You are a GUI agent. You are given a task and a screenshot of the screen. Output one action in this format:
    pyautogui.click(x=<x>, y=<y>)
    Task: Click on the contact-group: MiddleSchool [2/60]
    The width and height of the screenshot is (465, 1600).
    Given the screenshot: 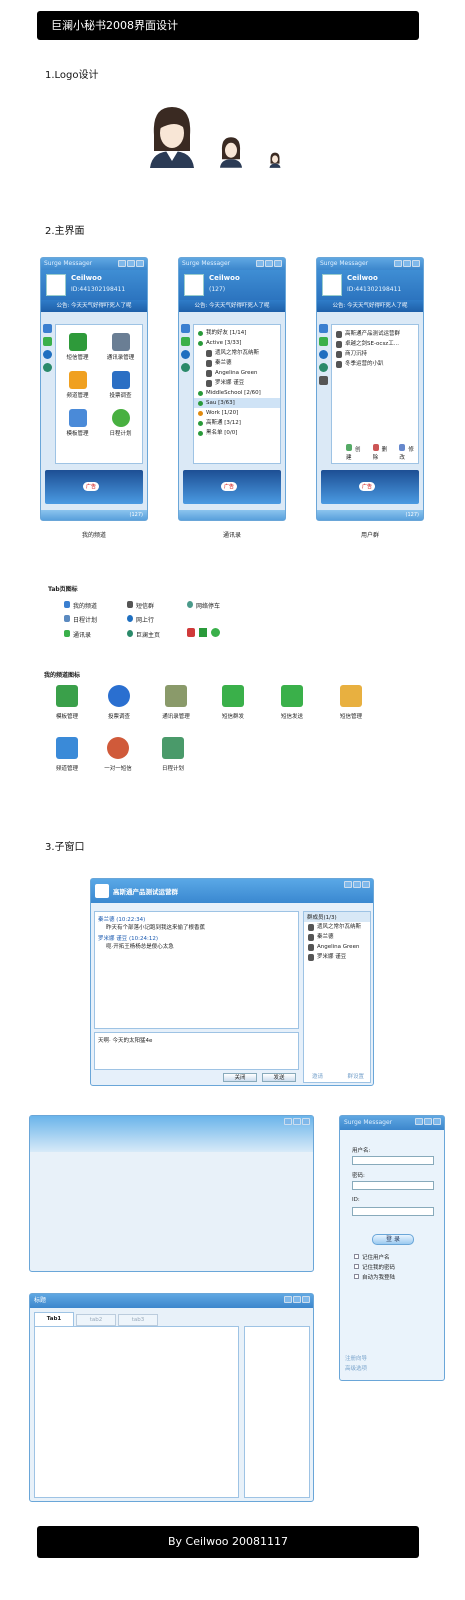 What is the action you would take?
    pyautogui.click(x=237, y=393)
    